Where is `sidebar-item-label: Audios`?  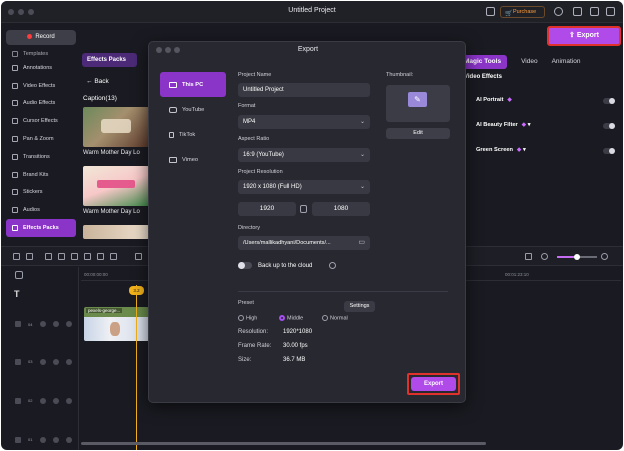
sidebar-item-label: Audios is located at coordinates (31, 210).